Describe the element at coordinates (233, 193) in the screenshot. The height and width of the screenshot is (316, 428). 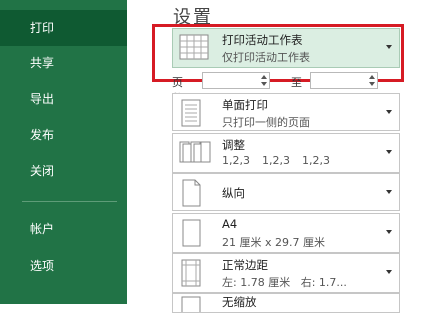
I see `orientation-title: 纵向` at that location.